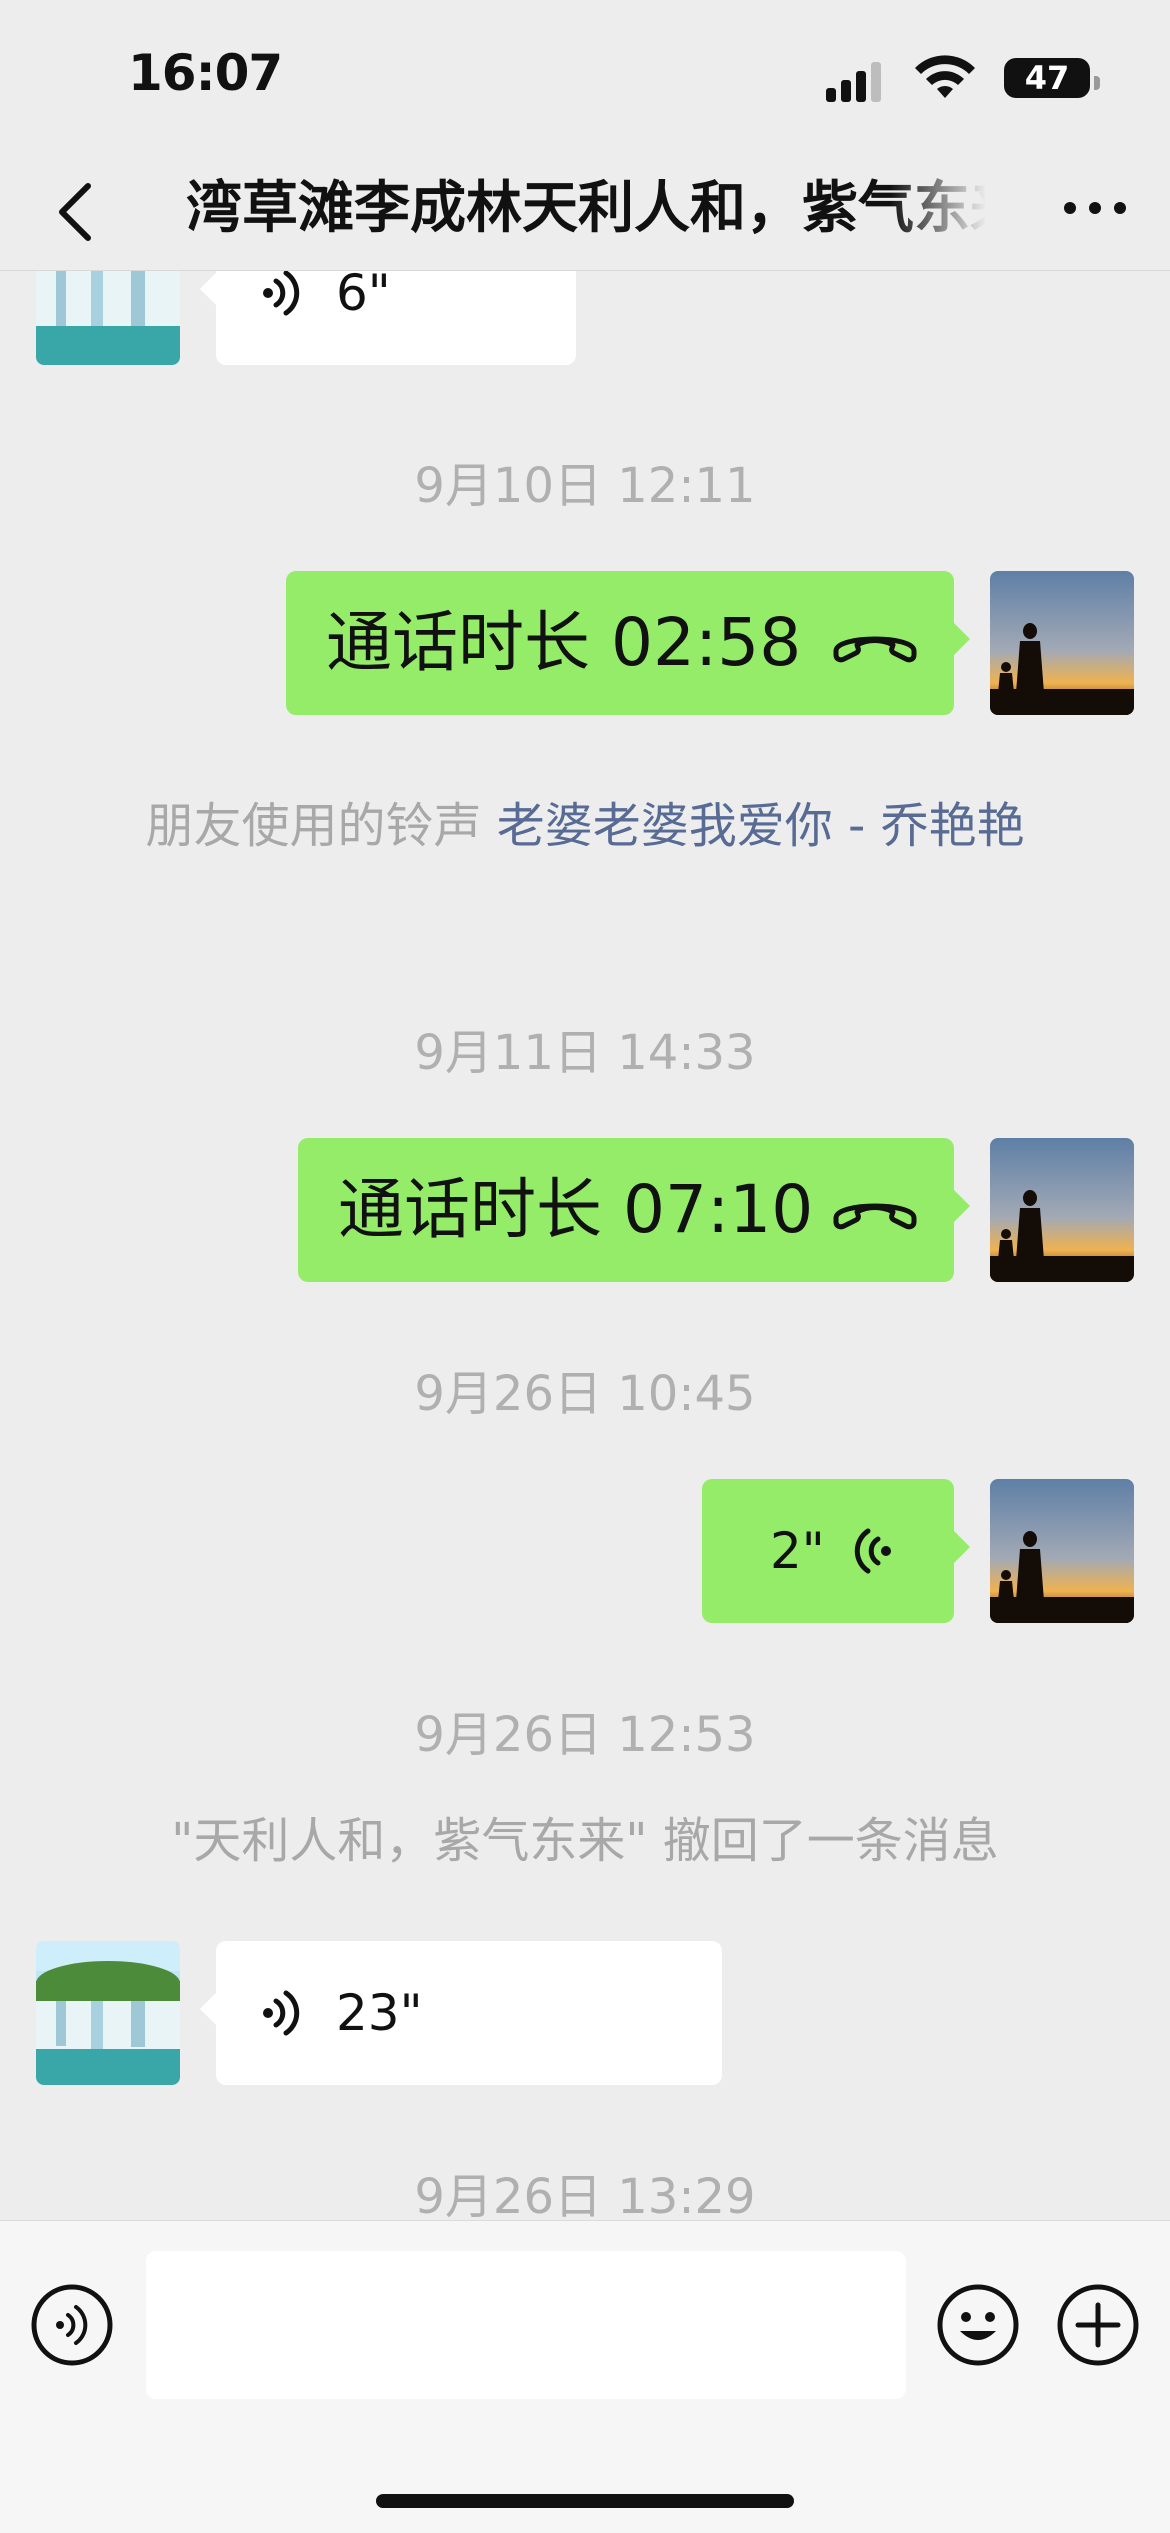 The height and width of the screenshot is (2533, 1170). I want to click on voice-duration: 6", so click(363, 296).